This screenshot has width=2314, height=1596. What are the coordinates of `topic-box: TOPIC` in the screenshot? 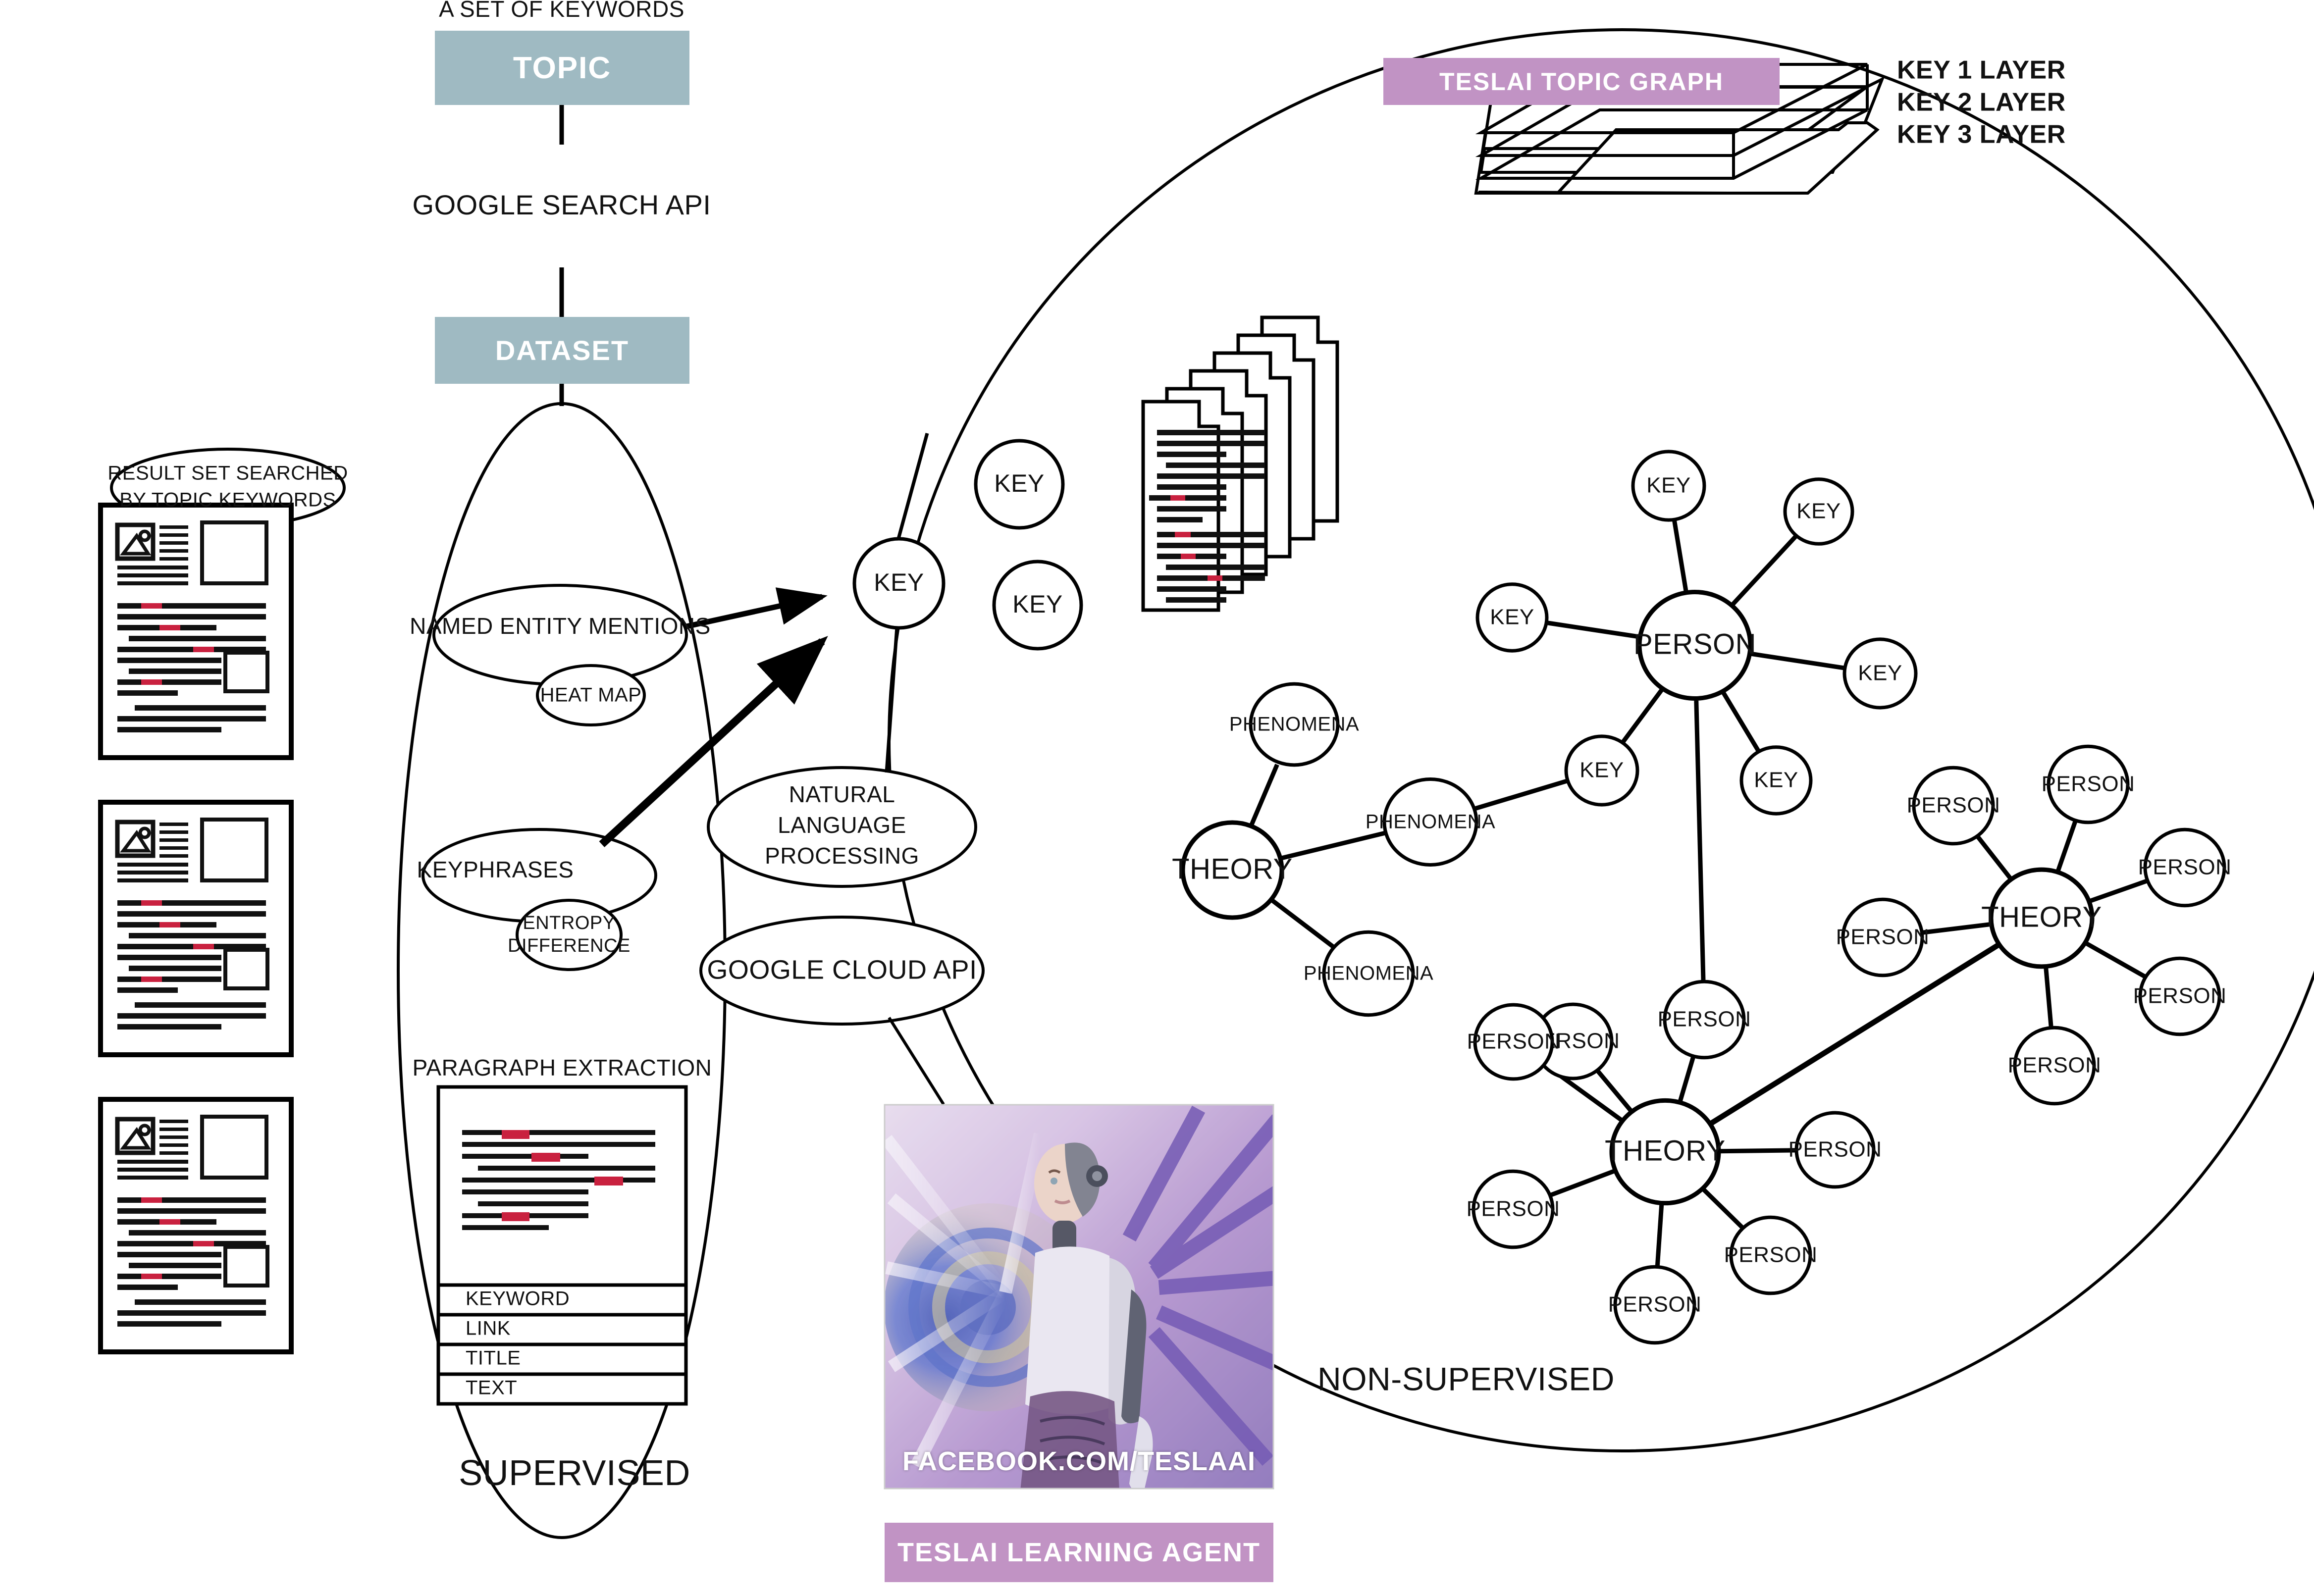 It's located at (562, 68).